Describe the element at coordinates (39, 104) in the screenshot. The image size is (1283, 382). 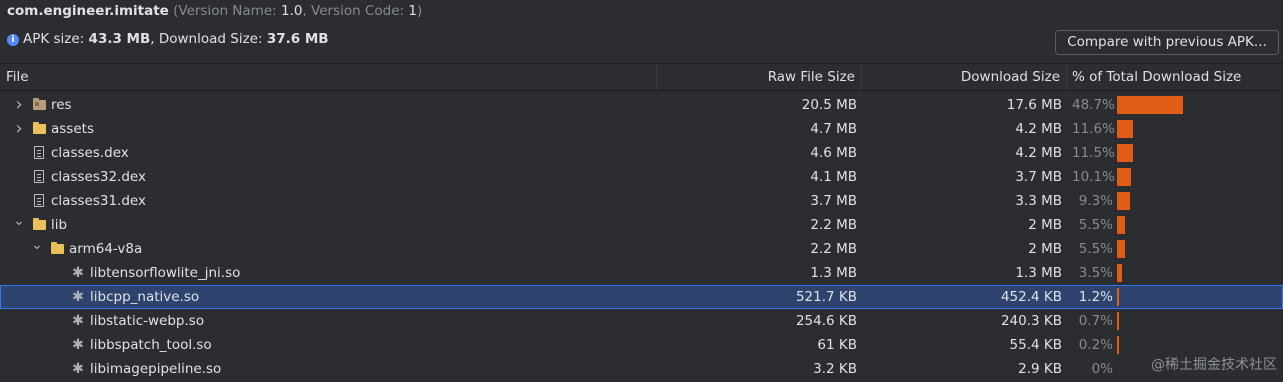
I see `folder-res-icon` at that location.